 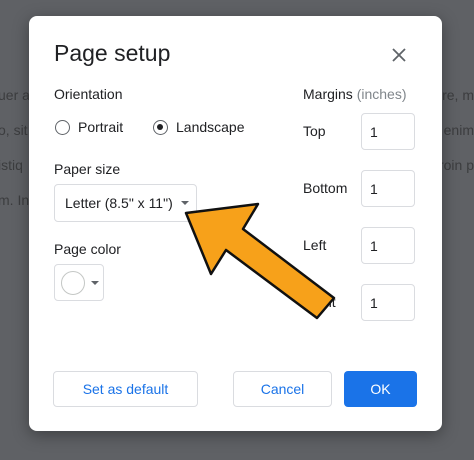 I want to click on background-doc-text: istiq, so click(x=11, y=165).